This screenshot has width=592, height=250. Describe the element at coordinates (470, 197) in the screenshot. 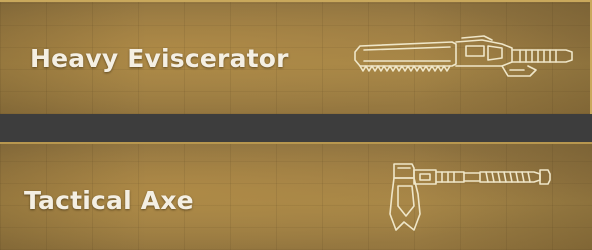

I see `axe-icon` at that location.